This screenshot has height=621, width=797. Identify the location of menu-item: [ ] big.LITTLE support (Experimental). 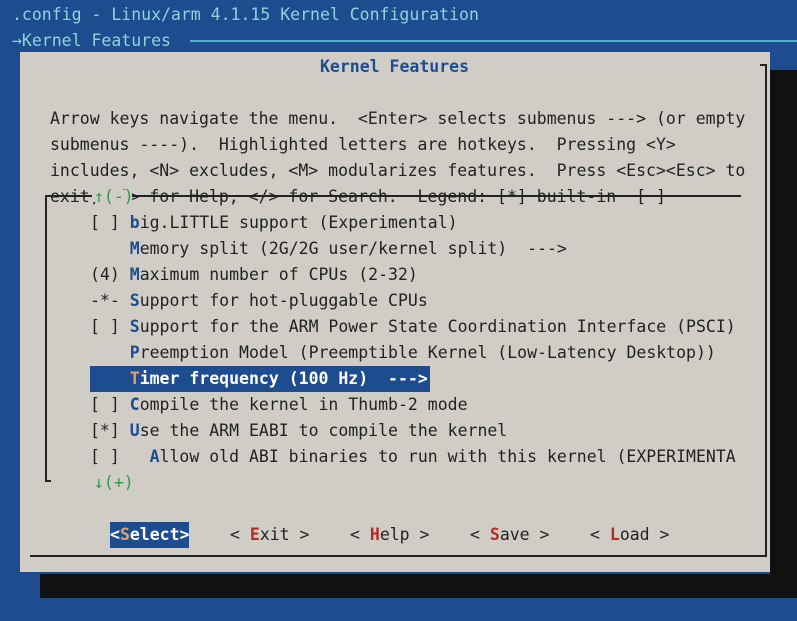
(274, 223).